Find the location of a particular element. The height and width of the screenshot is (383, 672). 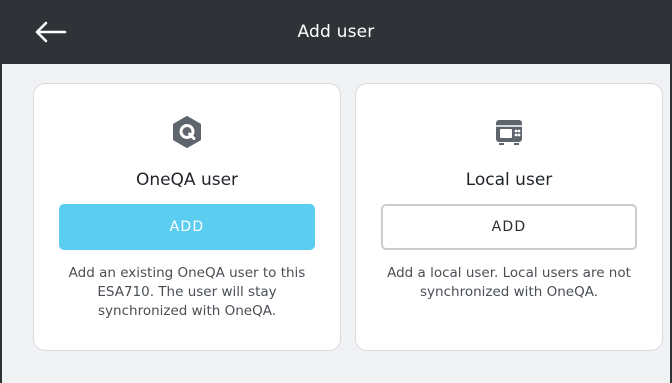

oneqa-logo-icon is located at coordinates (187, 132).